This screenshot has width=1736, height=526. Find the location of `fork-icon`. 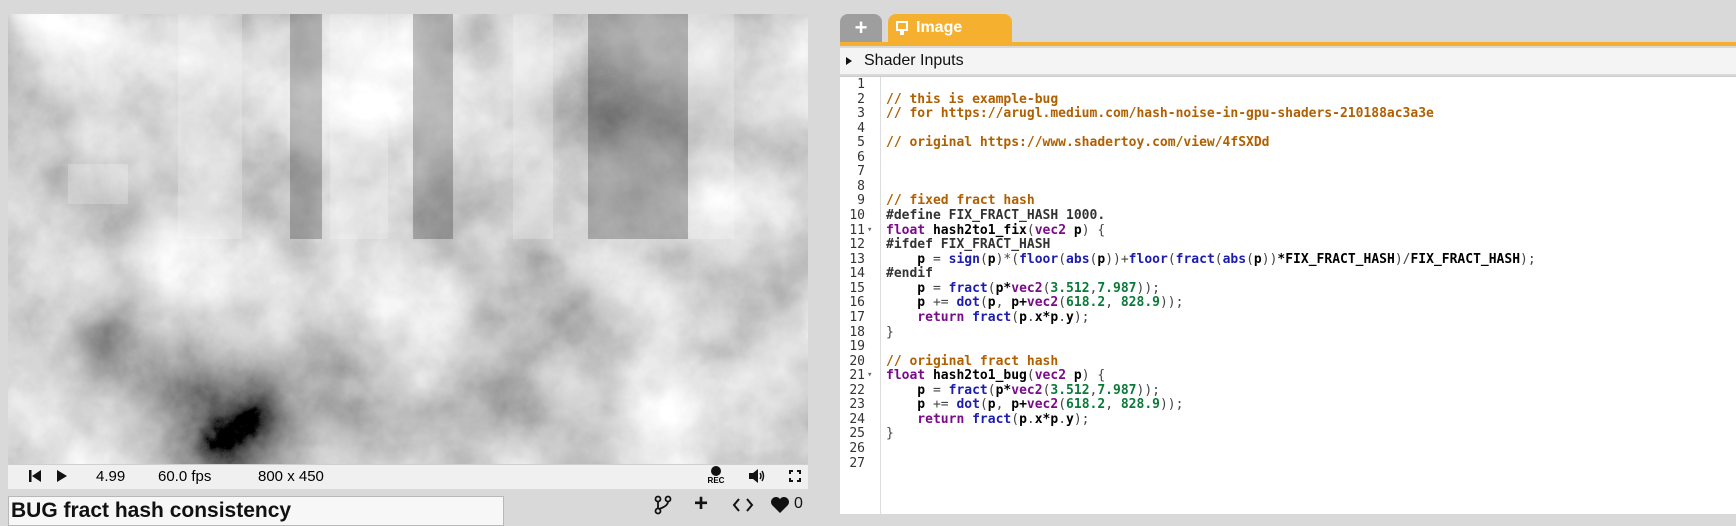

fork-icon is located at coordinates (663, 506).